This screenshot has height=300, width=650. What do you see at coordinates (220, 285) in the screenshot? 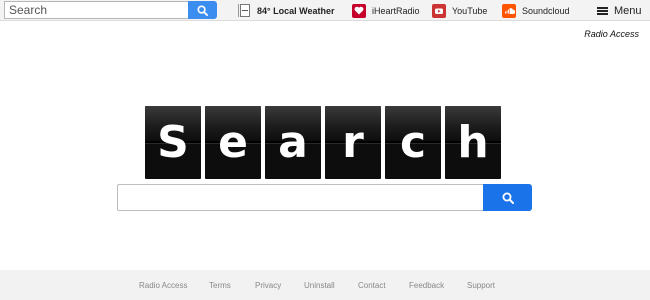
I see `footer-link-terms: Terms` at bounding box center [220, 285].